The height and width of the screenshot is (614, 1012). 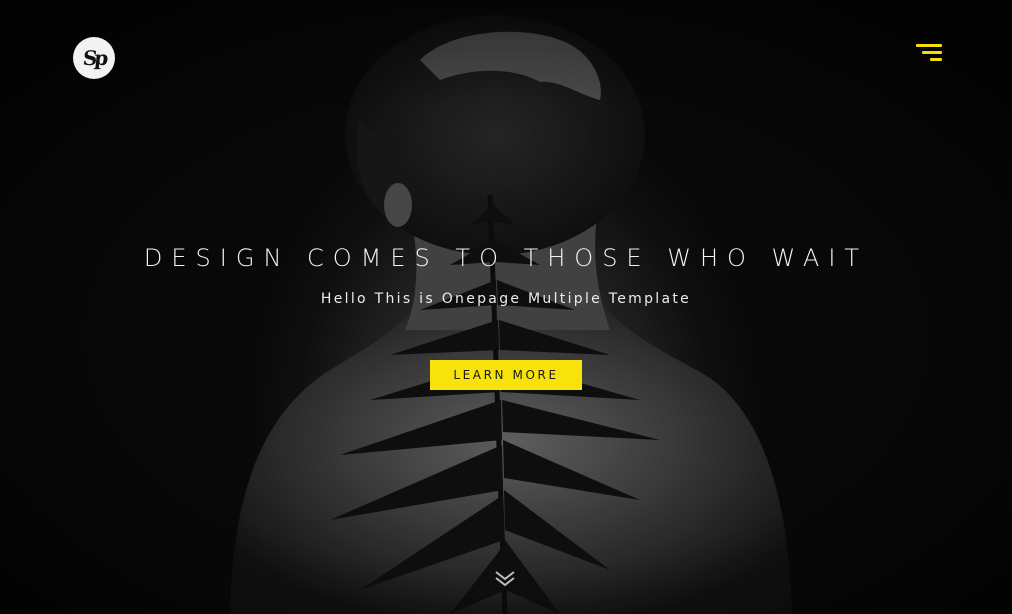 What do you see at coordinates (505, 579) in the screenshot?
I see `double-chevron-down-icon` at bounding box center [505, 579].